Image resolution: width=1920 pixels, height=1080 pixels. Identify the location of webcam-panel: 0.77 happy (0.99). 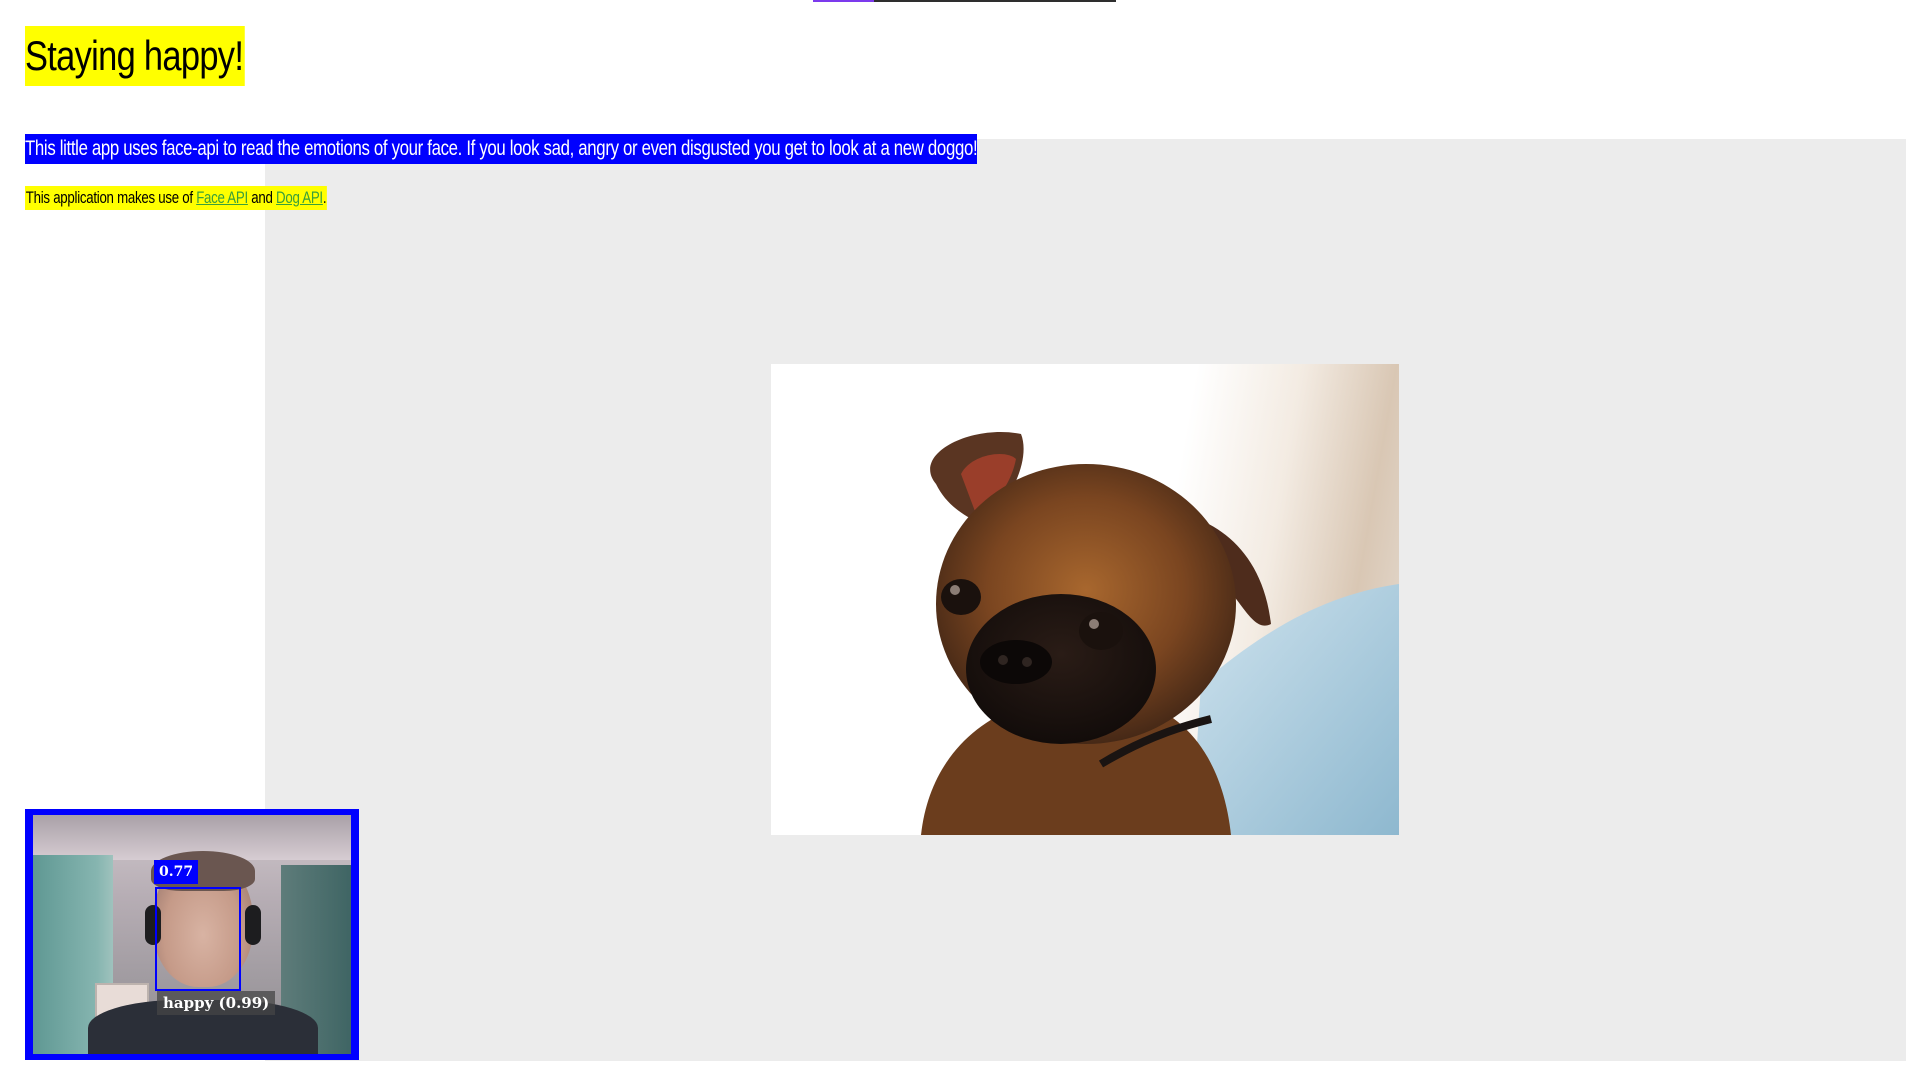
(192, 934).